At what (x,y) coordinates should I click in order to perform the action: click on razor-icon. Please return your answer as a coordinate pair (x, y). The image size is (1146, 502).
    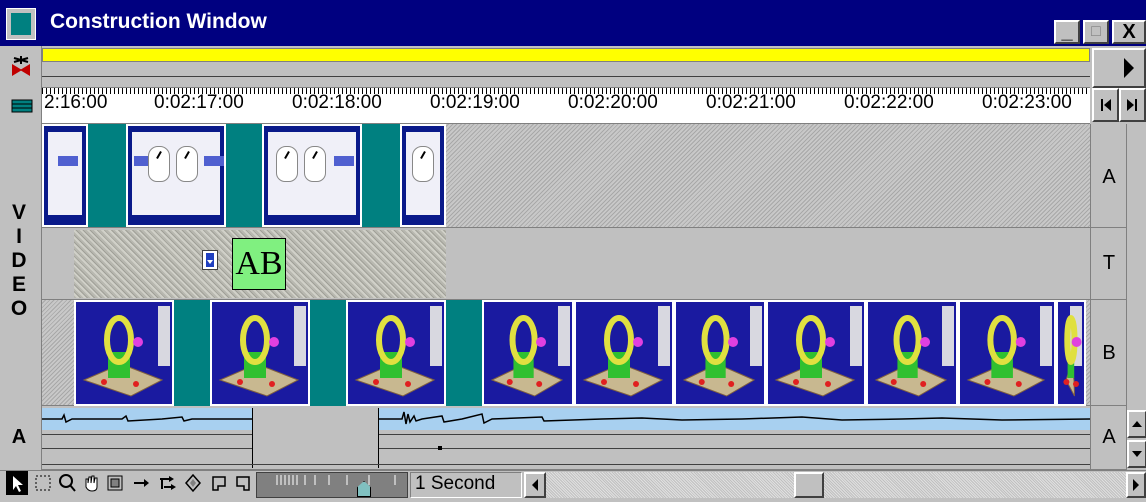
    Looking at the image, I should click on (193, 483).